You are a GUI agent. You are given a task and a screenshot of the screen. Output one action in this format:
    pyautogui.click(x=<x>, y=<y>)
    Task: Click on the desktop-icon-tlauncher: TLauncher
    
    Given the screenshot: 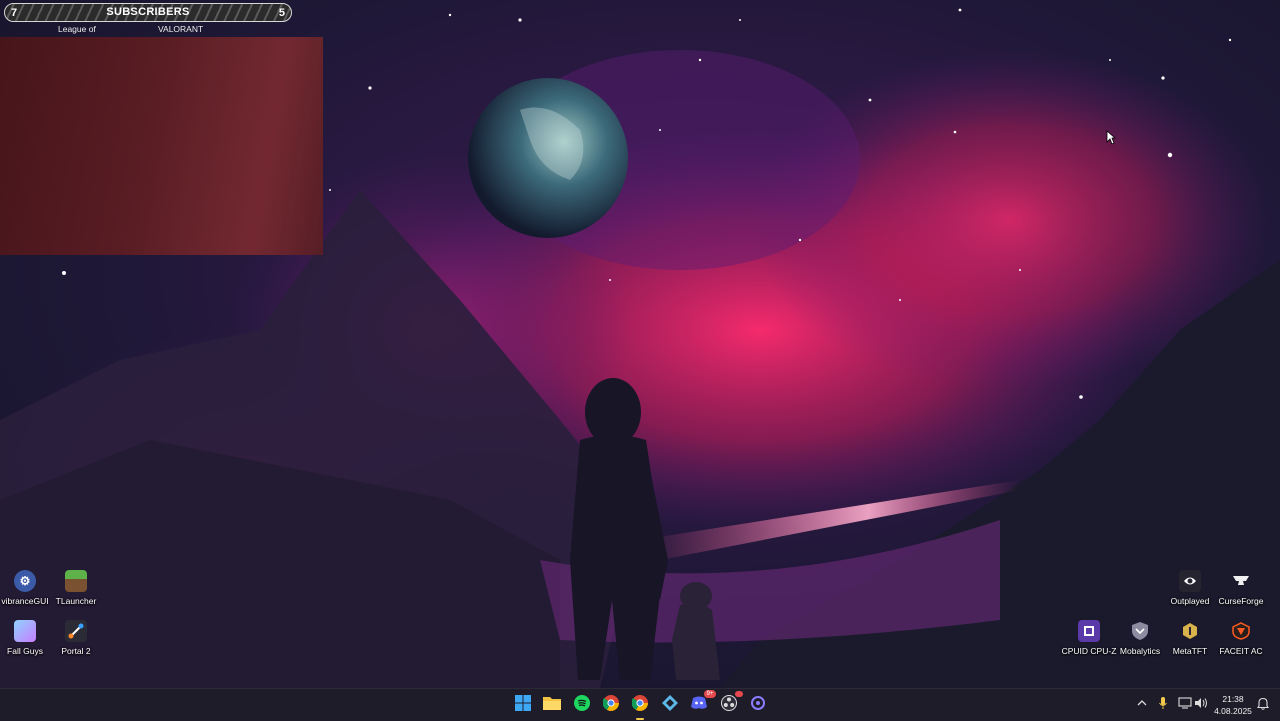 What is the action you would take?
    pyautogui.click(x=76, y=588)
    